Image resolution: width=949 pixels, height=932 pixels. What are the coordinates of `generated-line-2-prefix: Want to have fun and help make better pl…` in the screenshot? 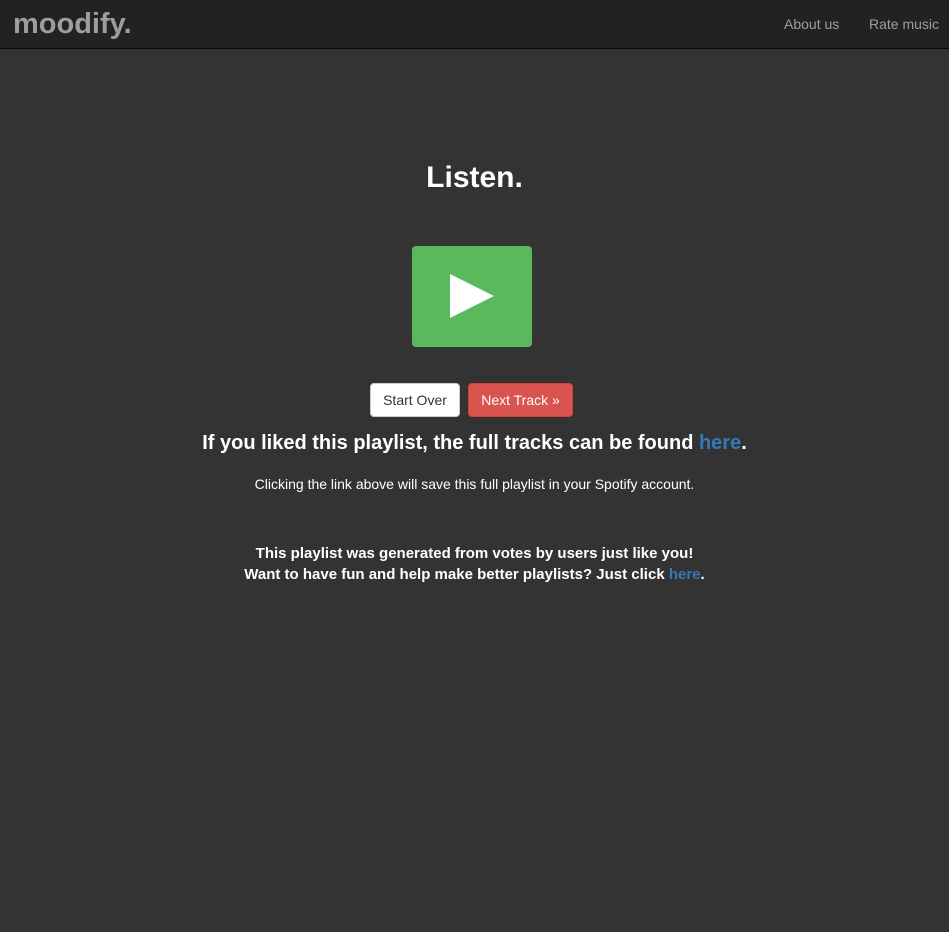 It's located at (456, 574).